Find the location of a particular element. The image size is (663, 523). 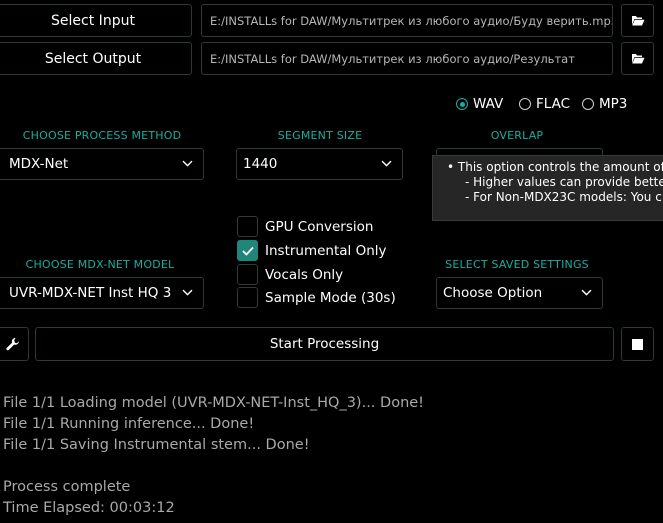

open-input-folder-button is located at coordinates (637, 20).